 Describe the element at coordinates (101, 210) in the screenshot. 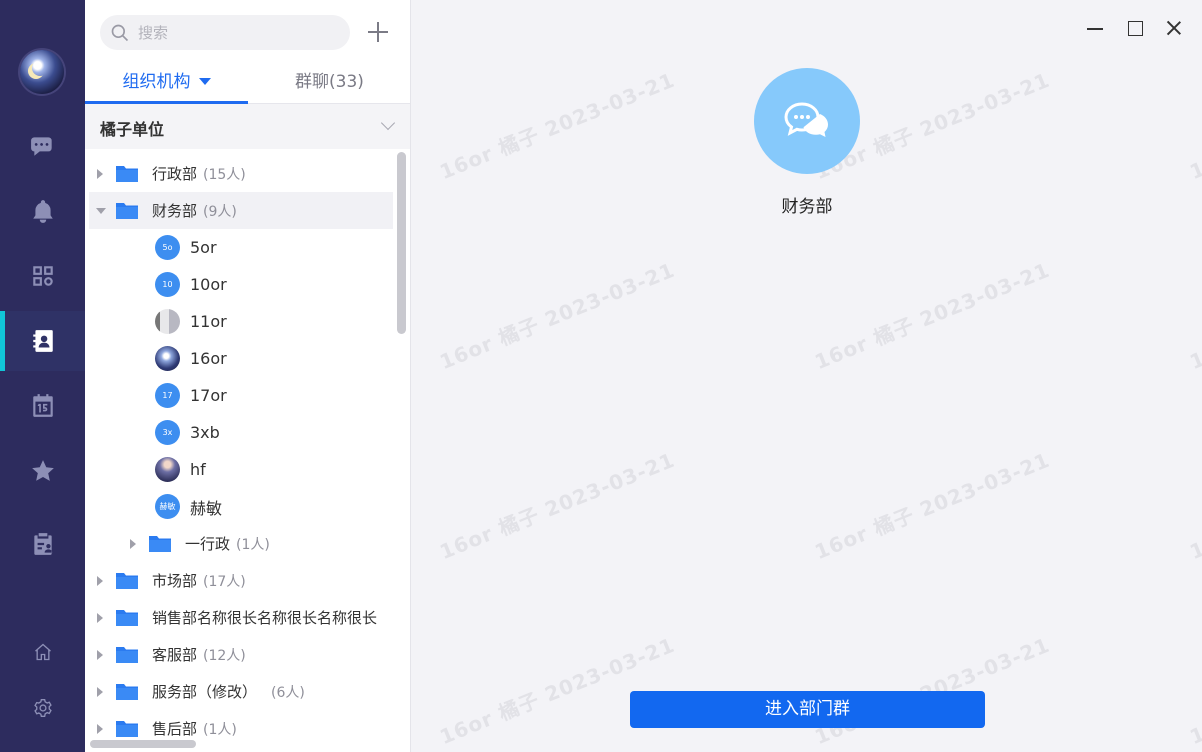

I see `collapse-arrow-icon` at that location.